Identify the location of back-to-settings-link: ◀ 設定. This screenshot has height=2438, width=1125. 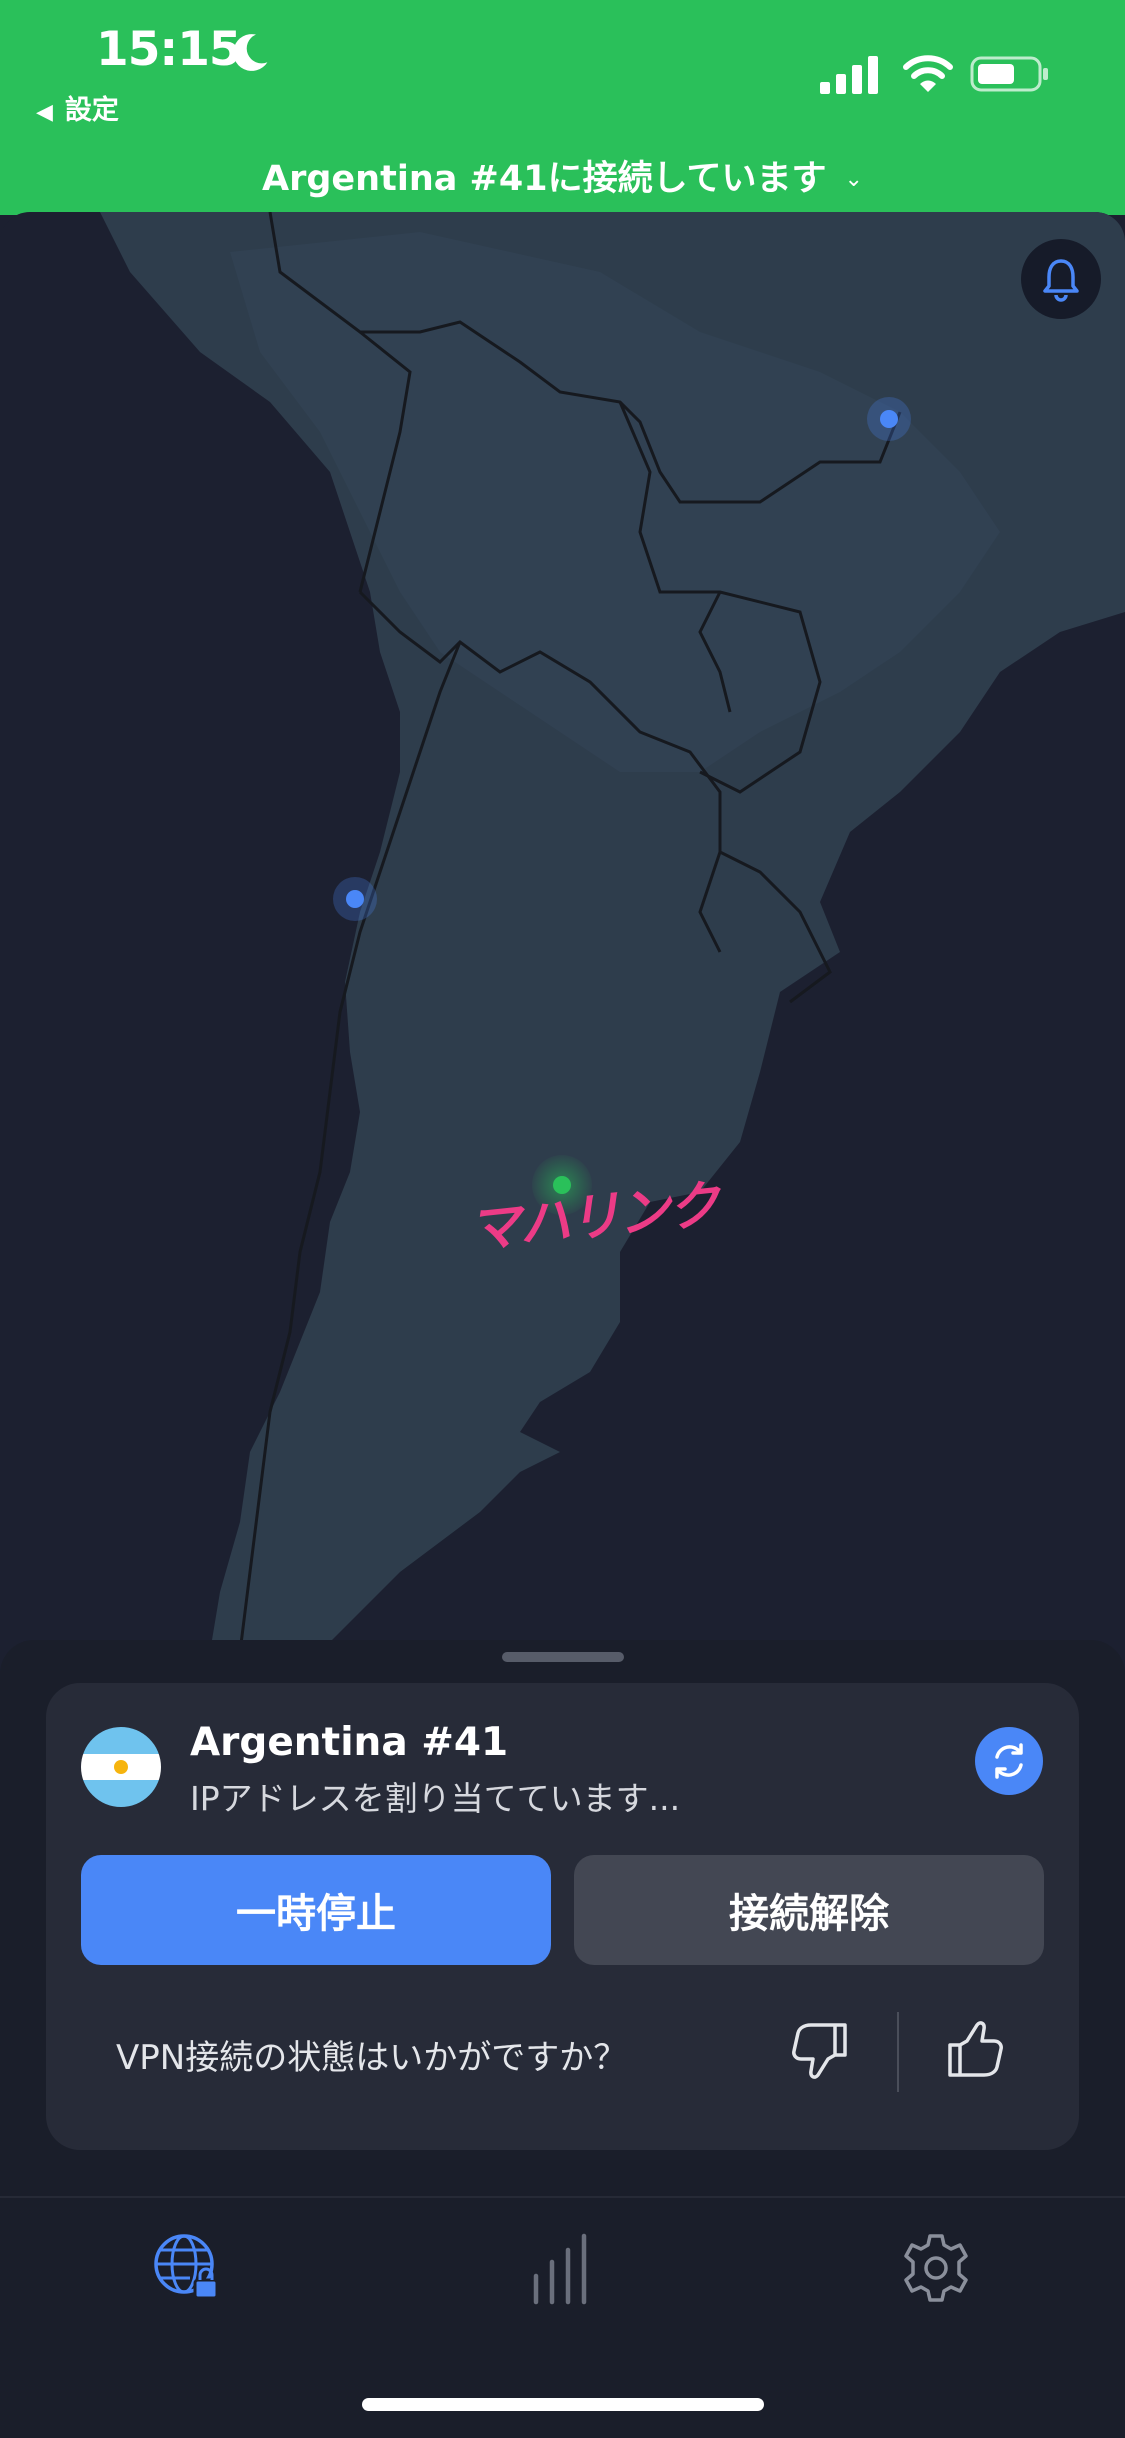
(77, 107).